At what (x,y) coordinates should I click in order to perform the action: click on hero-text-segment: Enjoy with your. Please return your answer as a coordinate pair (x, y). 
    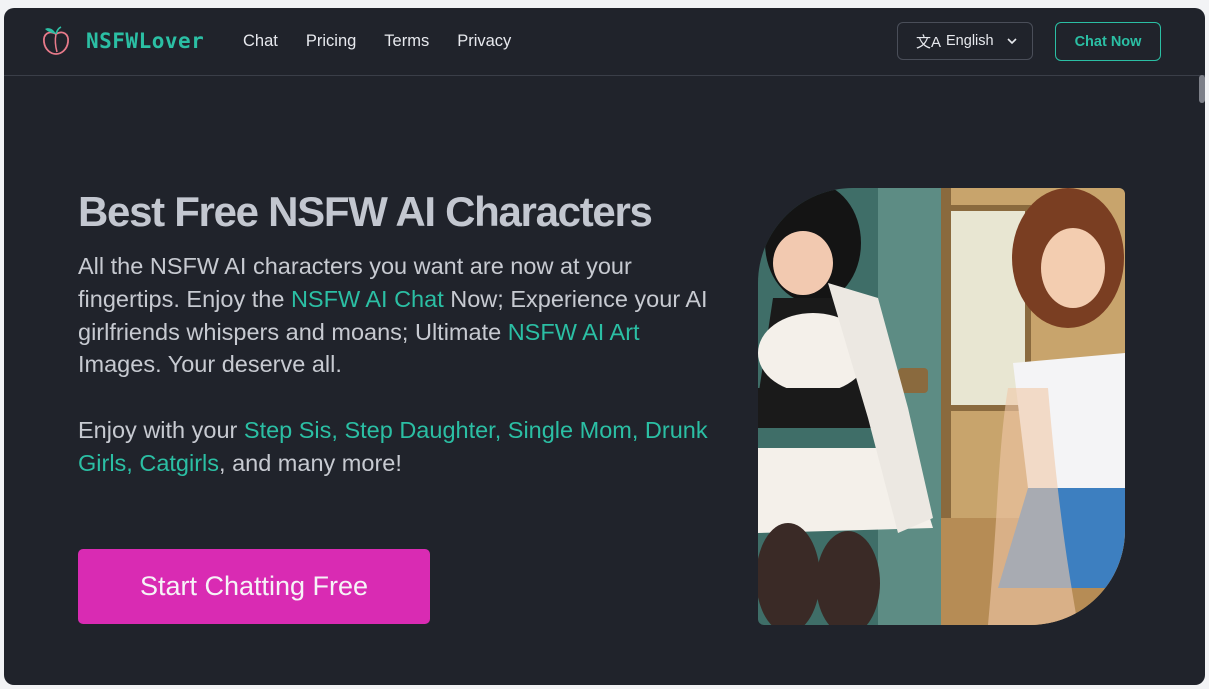
    Looking at the image, I should click on (161, 430).